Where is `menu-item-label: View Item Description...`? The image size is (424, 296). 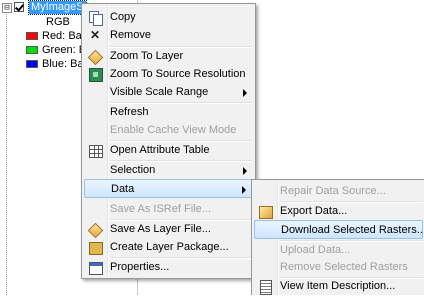 menu-item-label: View Item Description... is located at coordinates (338, 286).